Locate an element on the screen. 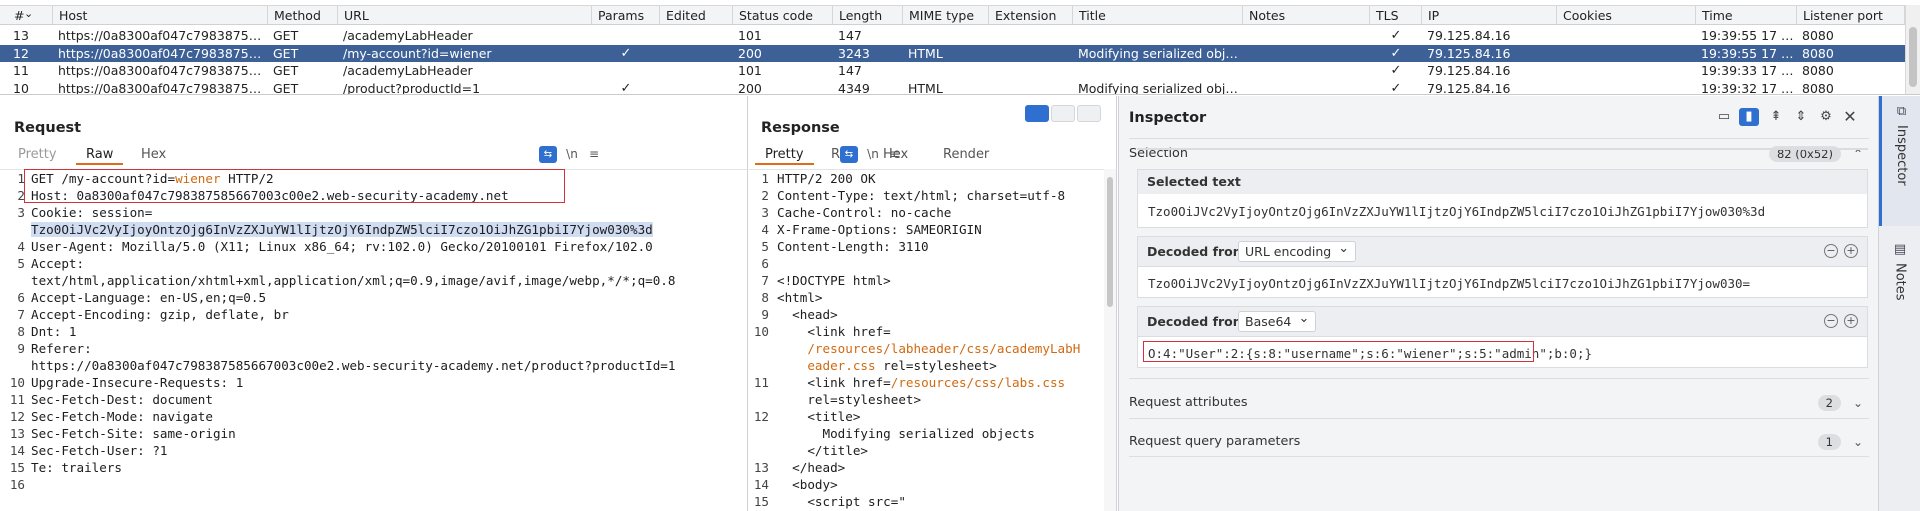 The height and width of the screenshot is (511, 1920). column-header-cookies: Cookies is located at coordinates (1626, 15).